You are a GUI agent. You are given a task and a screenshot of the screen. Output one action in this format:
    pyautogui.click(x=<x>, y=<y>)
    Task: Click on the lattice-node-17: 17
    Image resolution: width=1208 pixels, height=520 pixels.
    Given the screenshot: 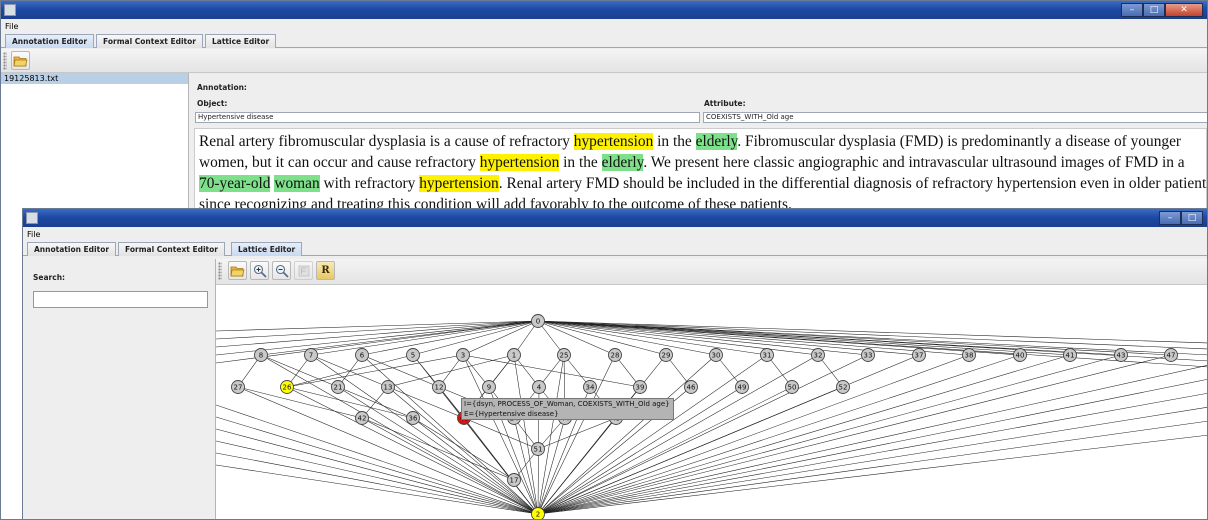 What is the action you would take?
    pyautogui.click(x=514, y=480)
    